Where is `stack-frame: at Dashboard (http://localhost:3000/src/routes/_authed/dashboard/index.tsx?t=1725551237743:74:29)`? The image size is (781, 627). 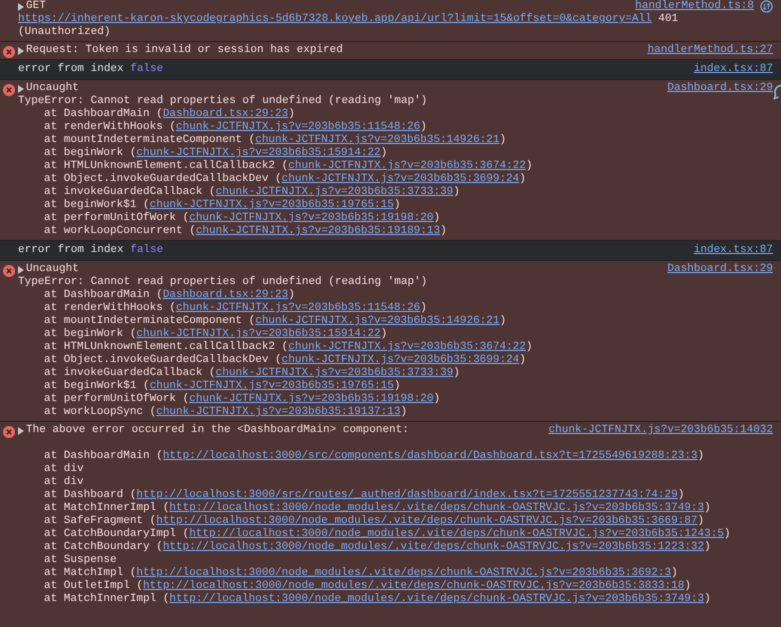
stack-frame: at Dashboard (http://localhost:3000/src/routes/_authed/dashboard/index.tsx?t=1725551237743:74:29) is located at coordinates (395, 495).